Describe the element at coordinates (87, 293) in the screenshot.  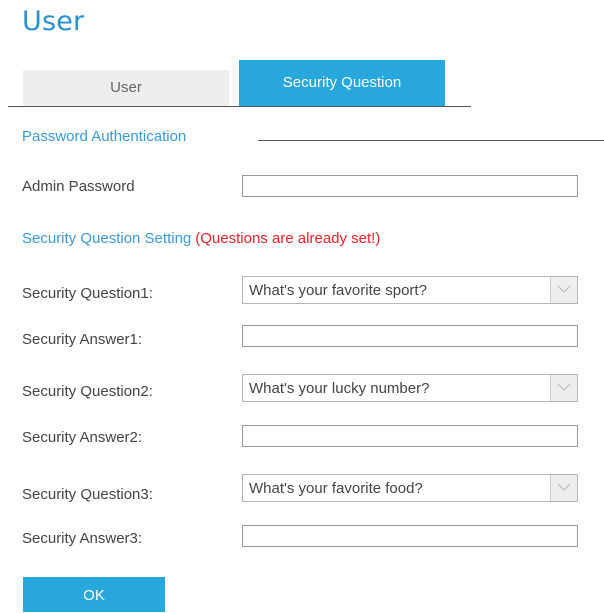
I see `security-question1-label: Security Question1:` at that location.